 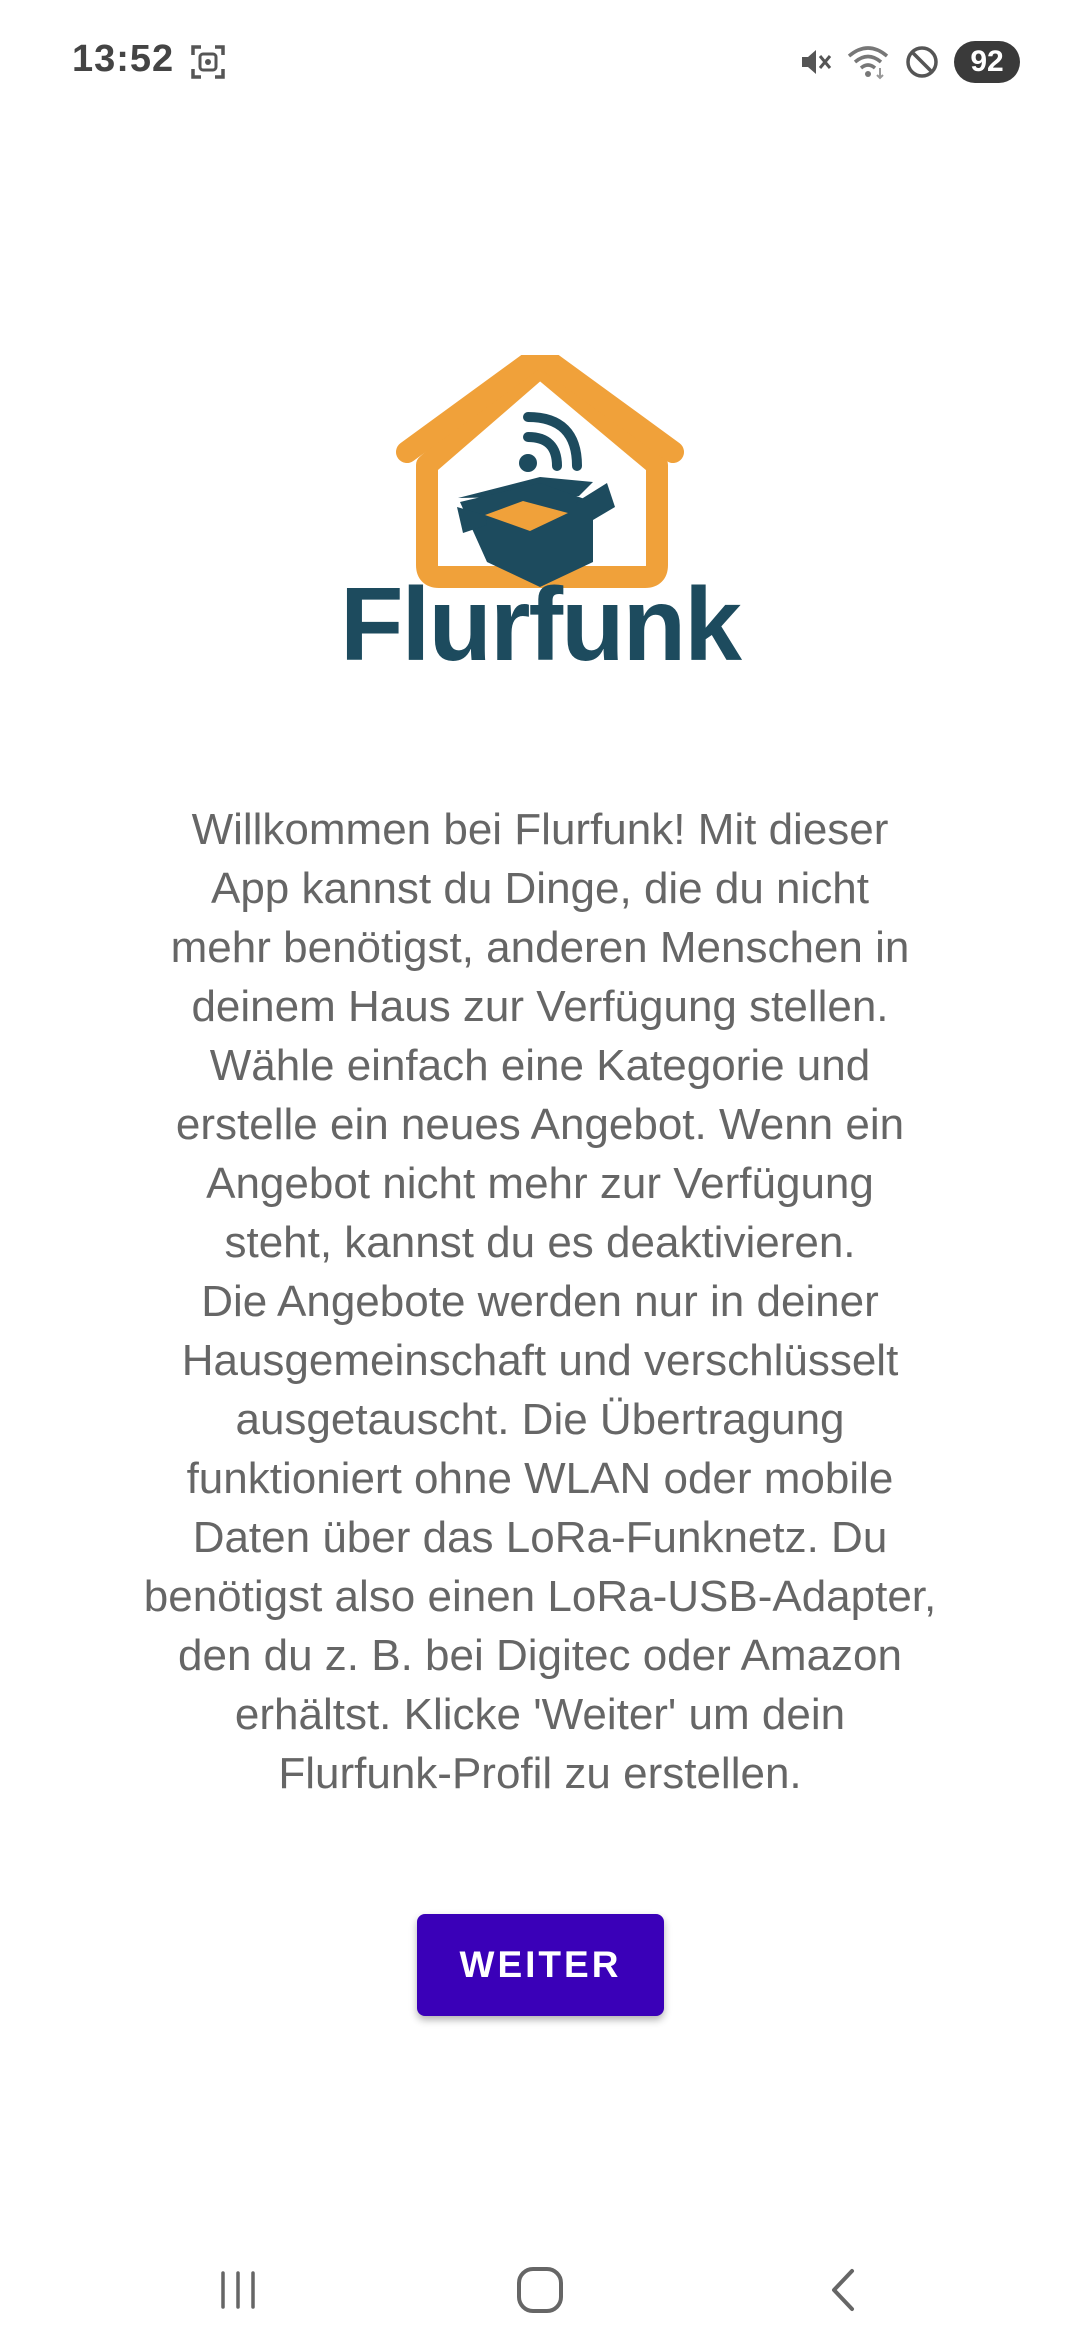 I want to click on wifi-icon, so click(x=868, y=62).